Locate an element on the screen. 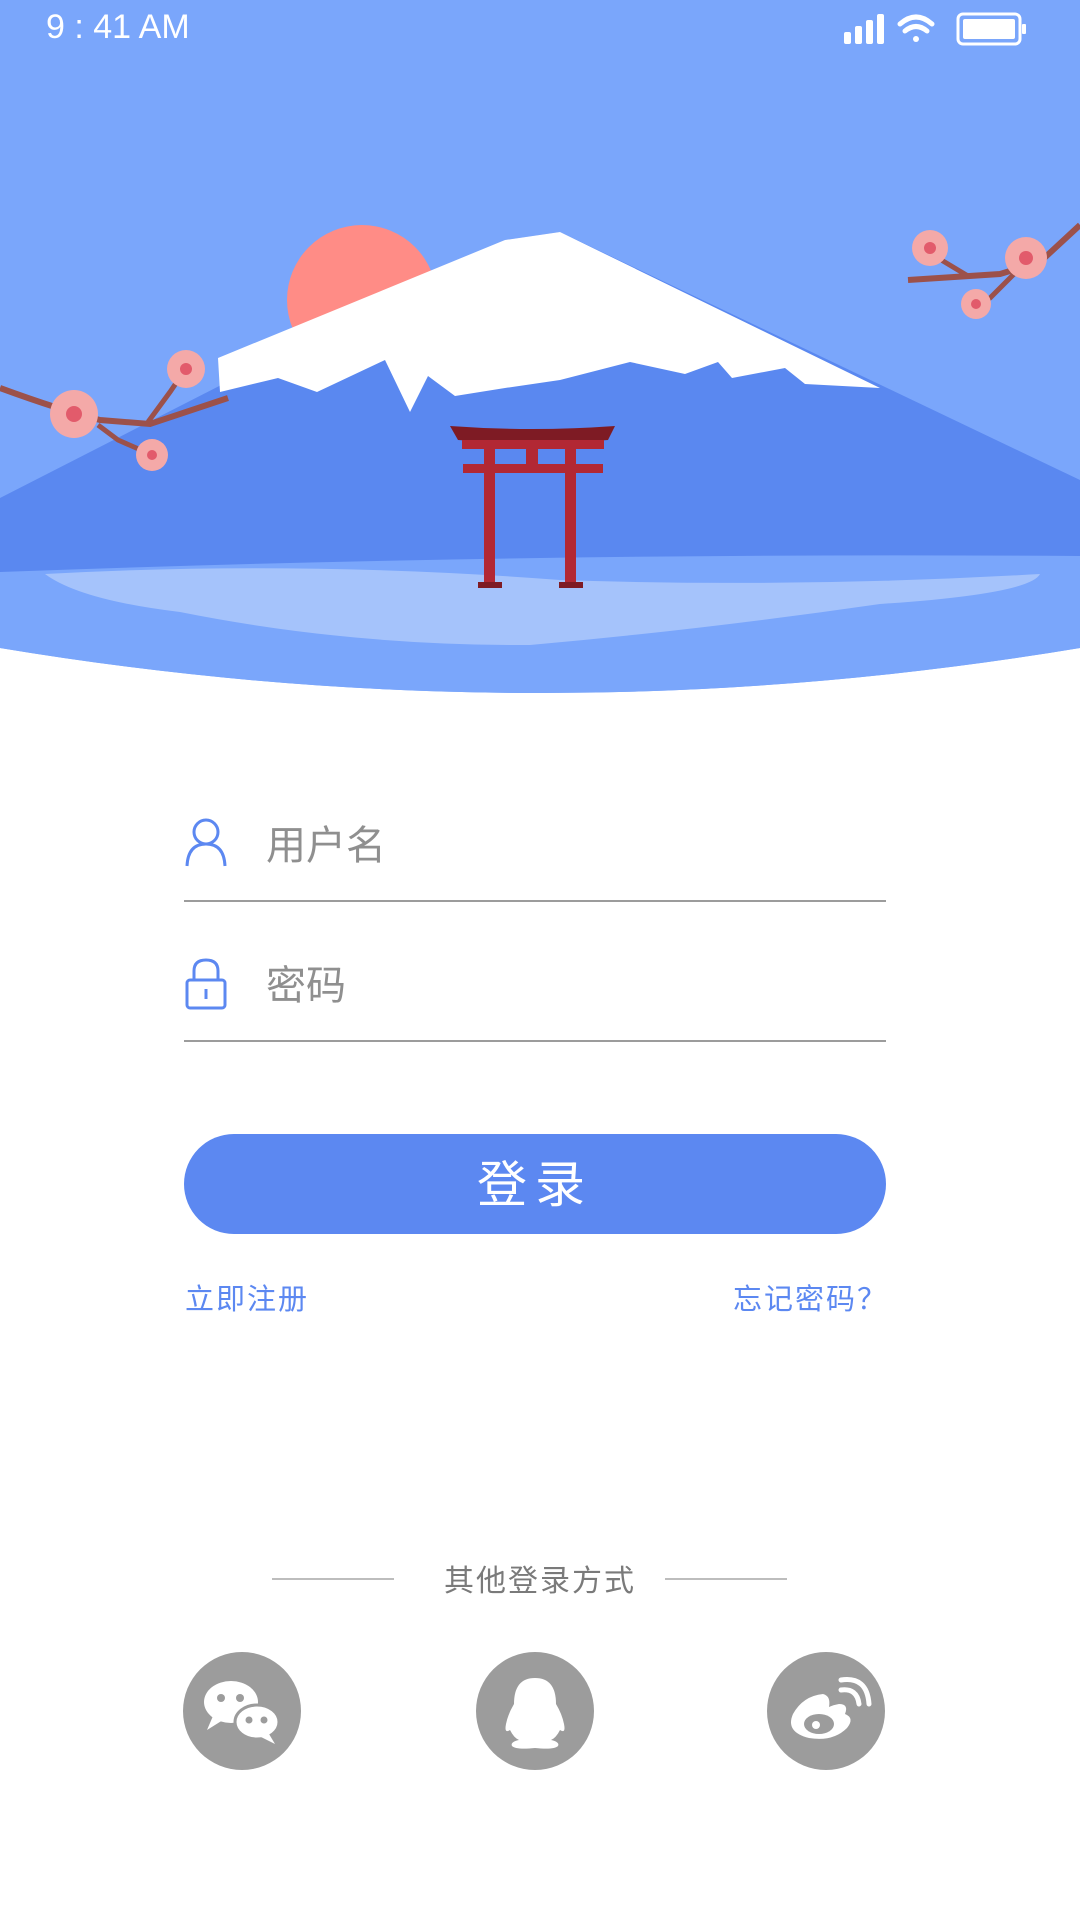 The width and height of the screenshot is (1080, 1920). status-icons is located at coordinates (937, 30).